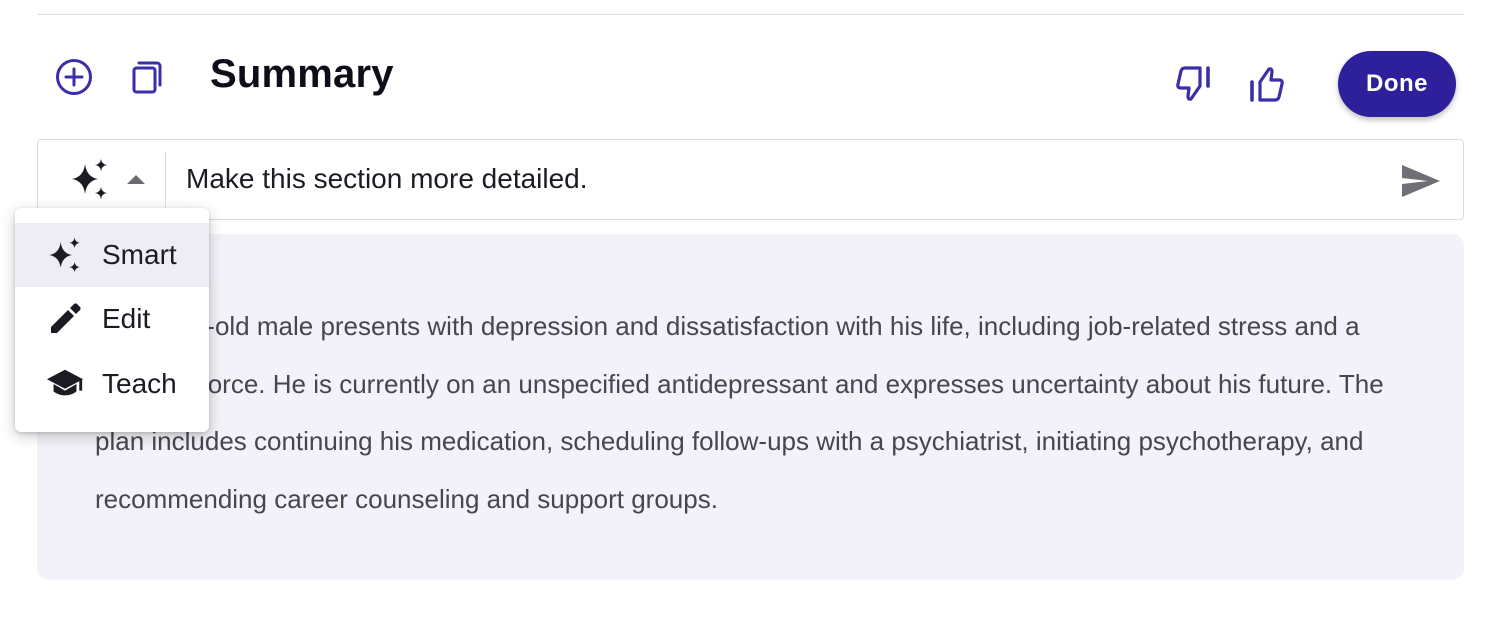 Image resolution: width=1496 pixels, height=620 pixels. What do you see at coordinates (126, 318) in the screenshot?
I see `menu-item-label: Edit` at bounding box center [126, 318].